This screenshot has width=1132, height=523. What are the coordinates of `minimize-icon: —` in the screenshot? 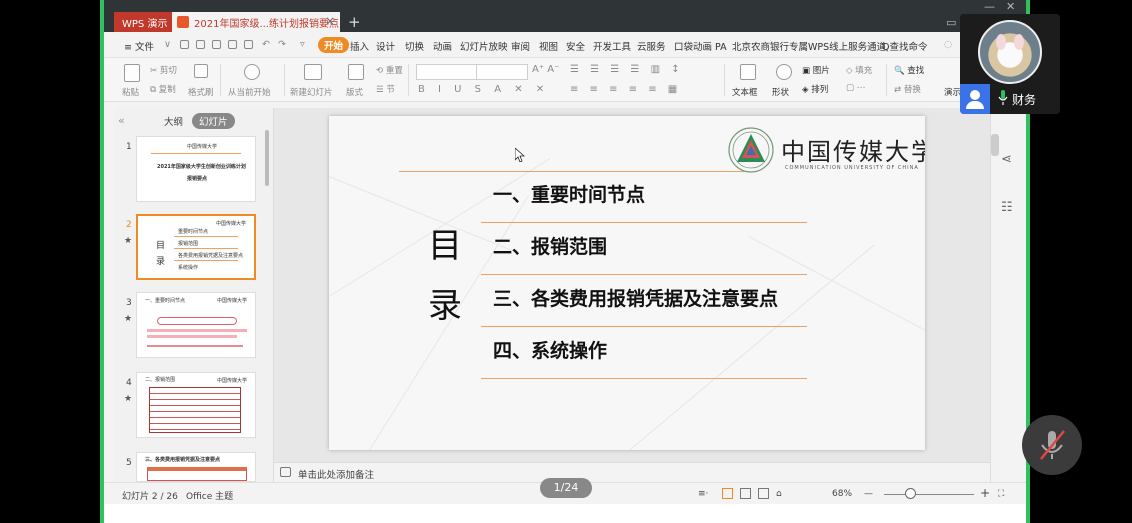 It's located at (989, 6).